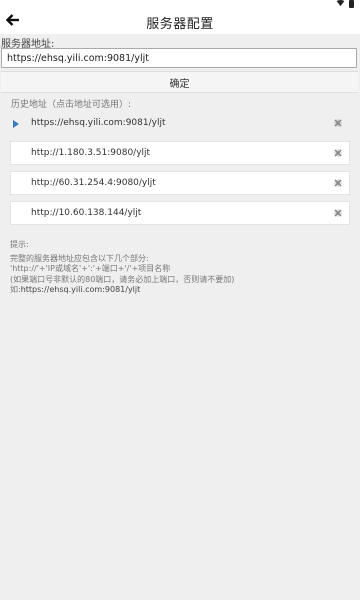 The image size is (360, 600). I want to click on hint-example: 如:https://ehsq.yili.com:9081/yljt, so click(122, 290).